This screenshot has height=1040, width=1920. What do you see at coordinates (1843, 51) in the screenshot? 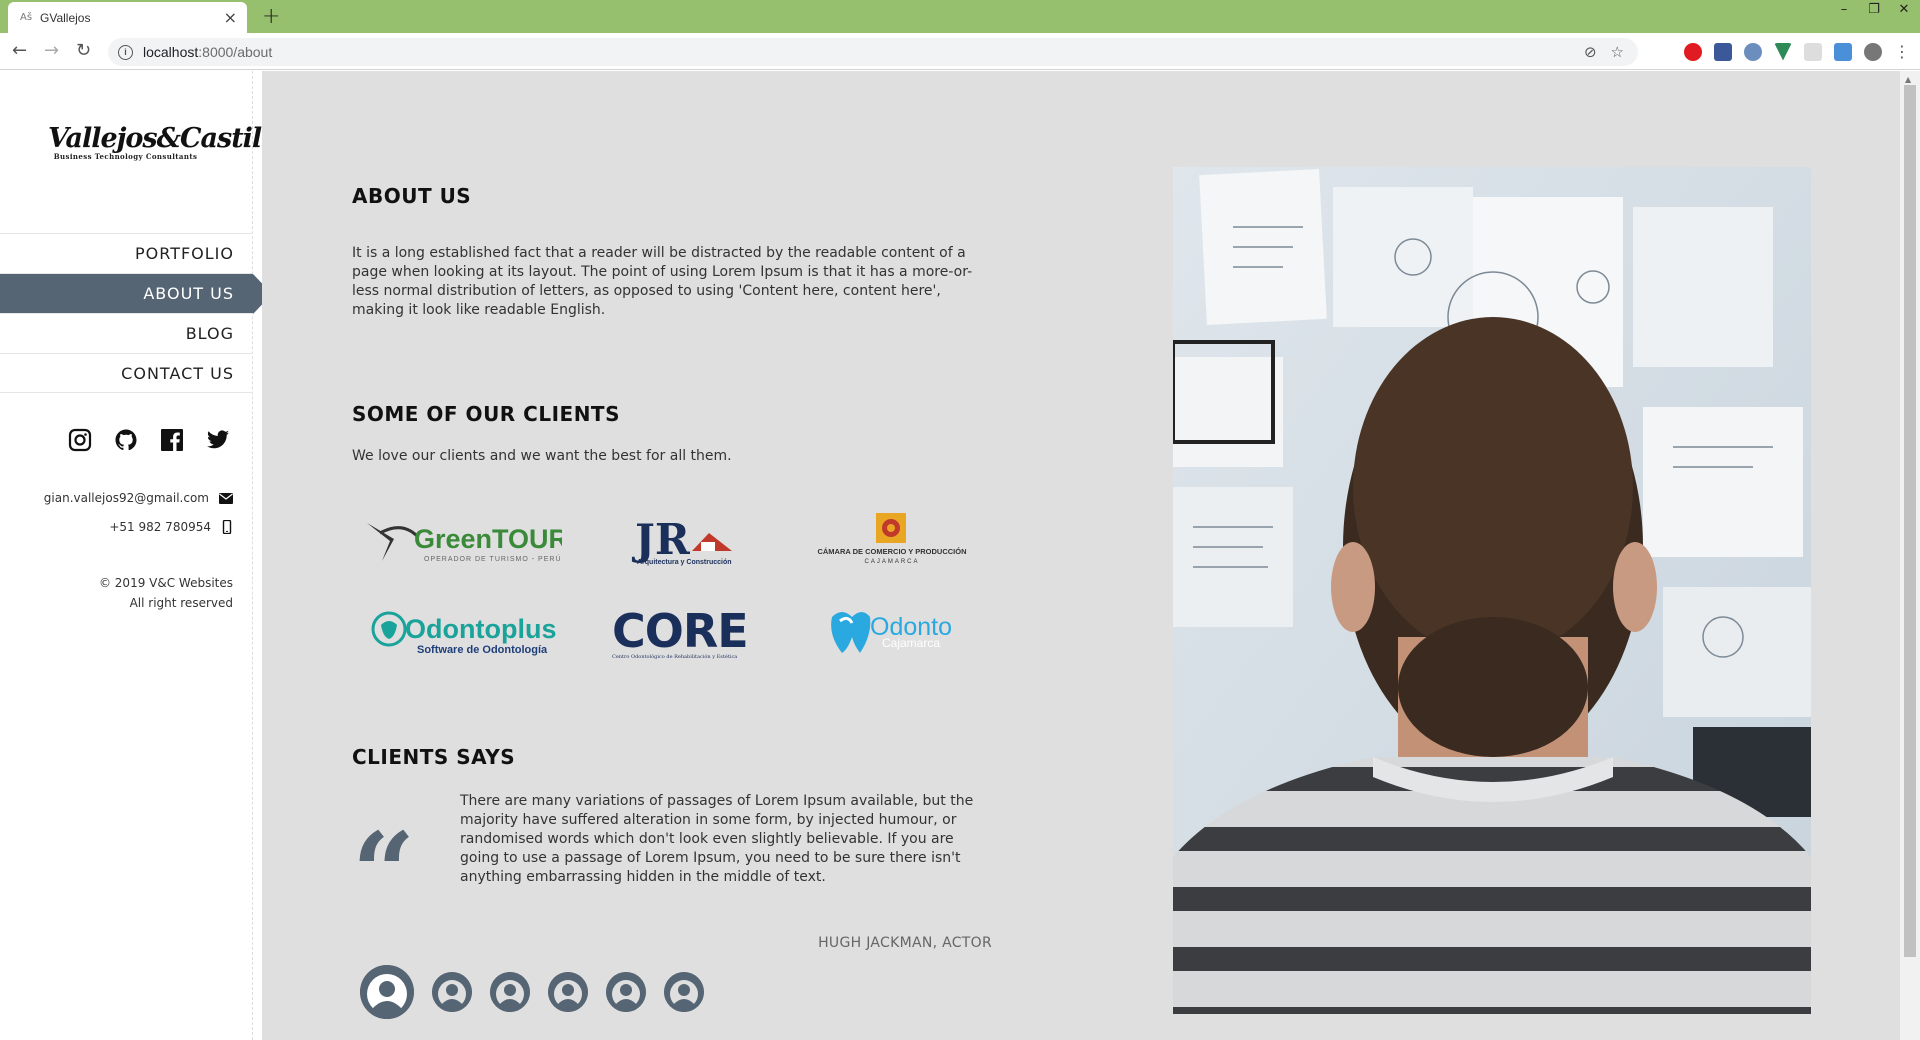
I see `translate-extension-icon` at bounding box center [1843, 51].